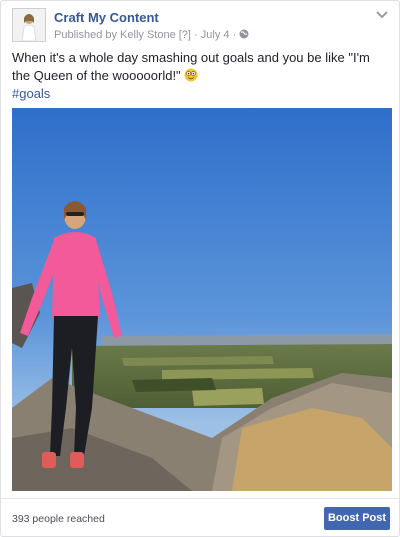 The width and height of the screenshot is (400, 537). Describe the element at coordinates (115, 35) in the screenshot. I see `published-by: Published by Kelly Stone` at that location.